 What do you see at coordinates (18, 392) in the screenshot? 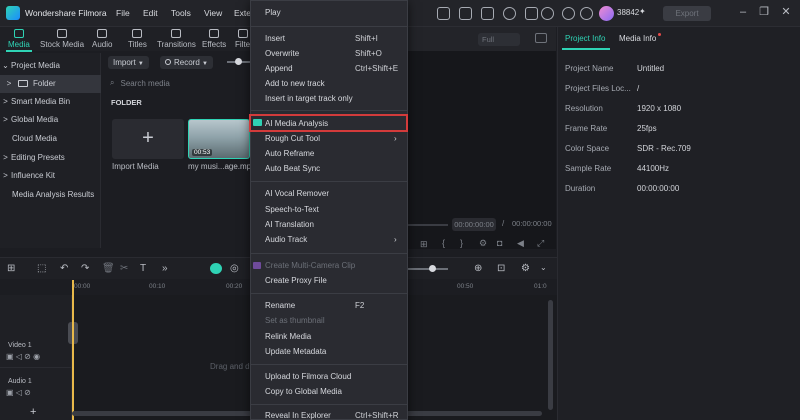
I see `audio-track-controls: ▣ ◁ ⊘` at bounding box center [18, 392].